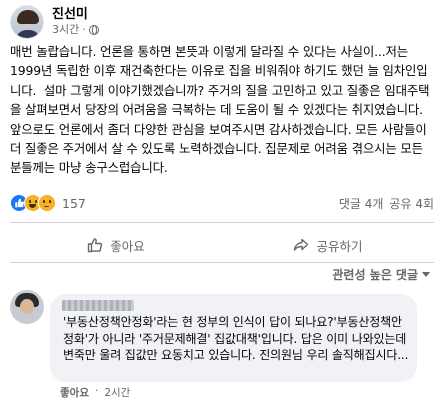  I want to click on post-meta: 3시간 ·, so click(75, 30).